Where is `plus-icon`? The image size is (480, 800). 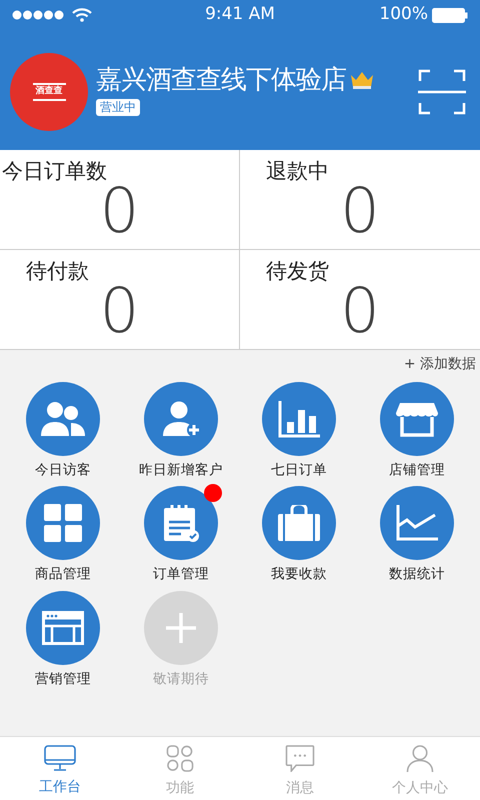 plus-icon is located at coordinates (181, 628).